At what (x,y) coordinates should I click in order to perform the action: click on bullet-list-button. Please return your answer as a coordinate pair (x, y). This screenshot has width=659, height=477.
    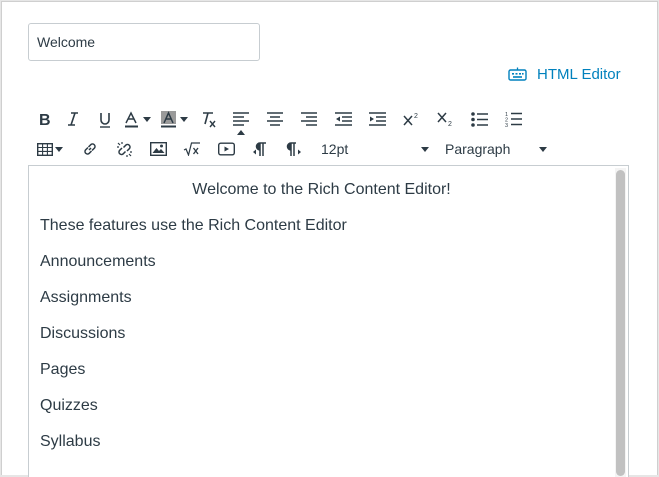
    Looking at the image, I should click on (479, 119).